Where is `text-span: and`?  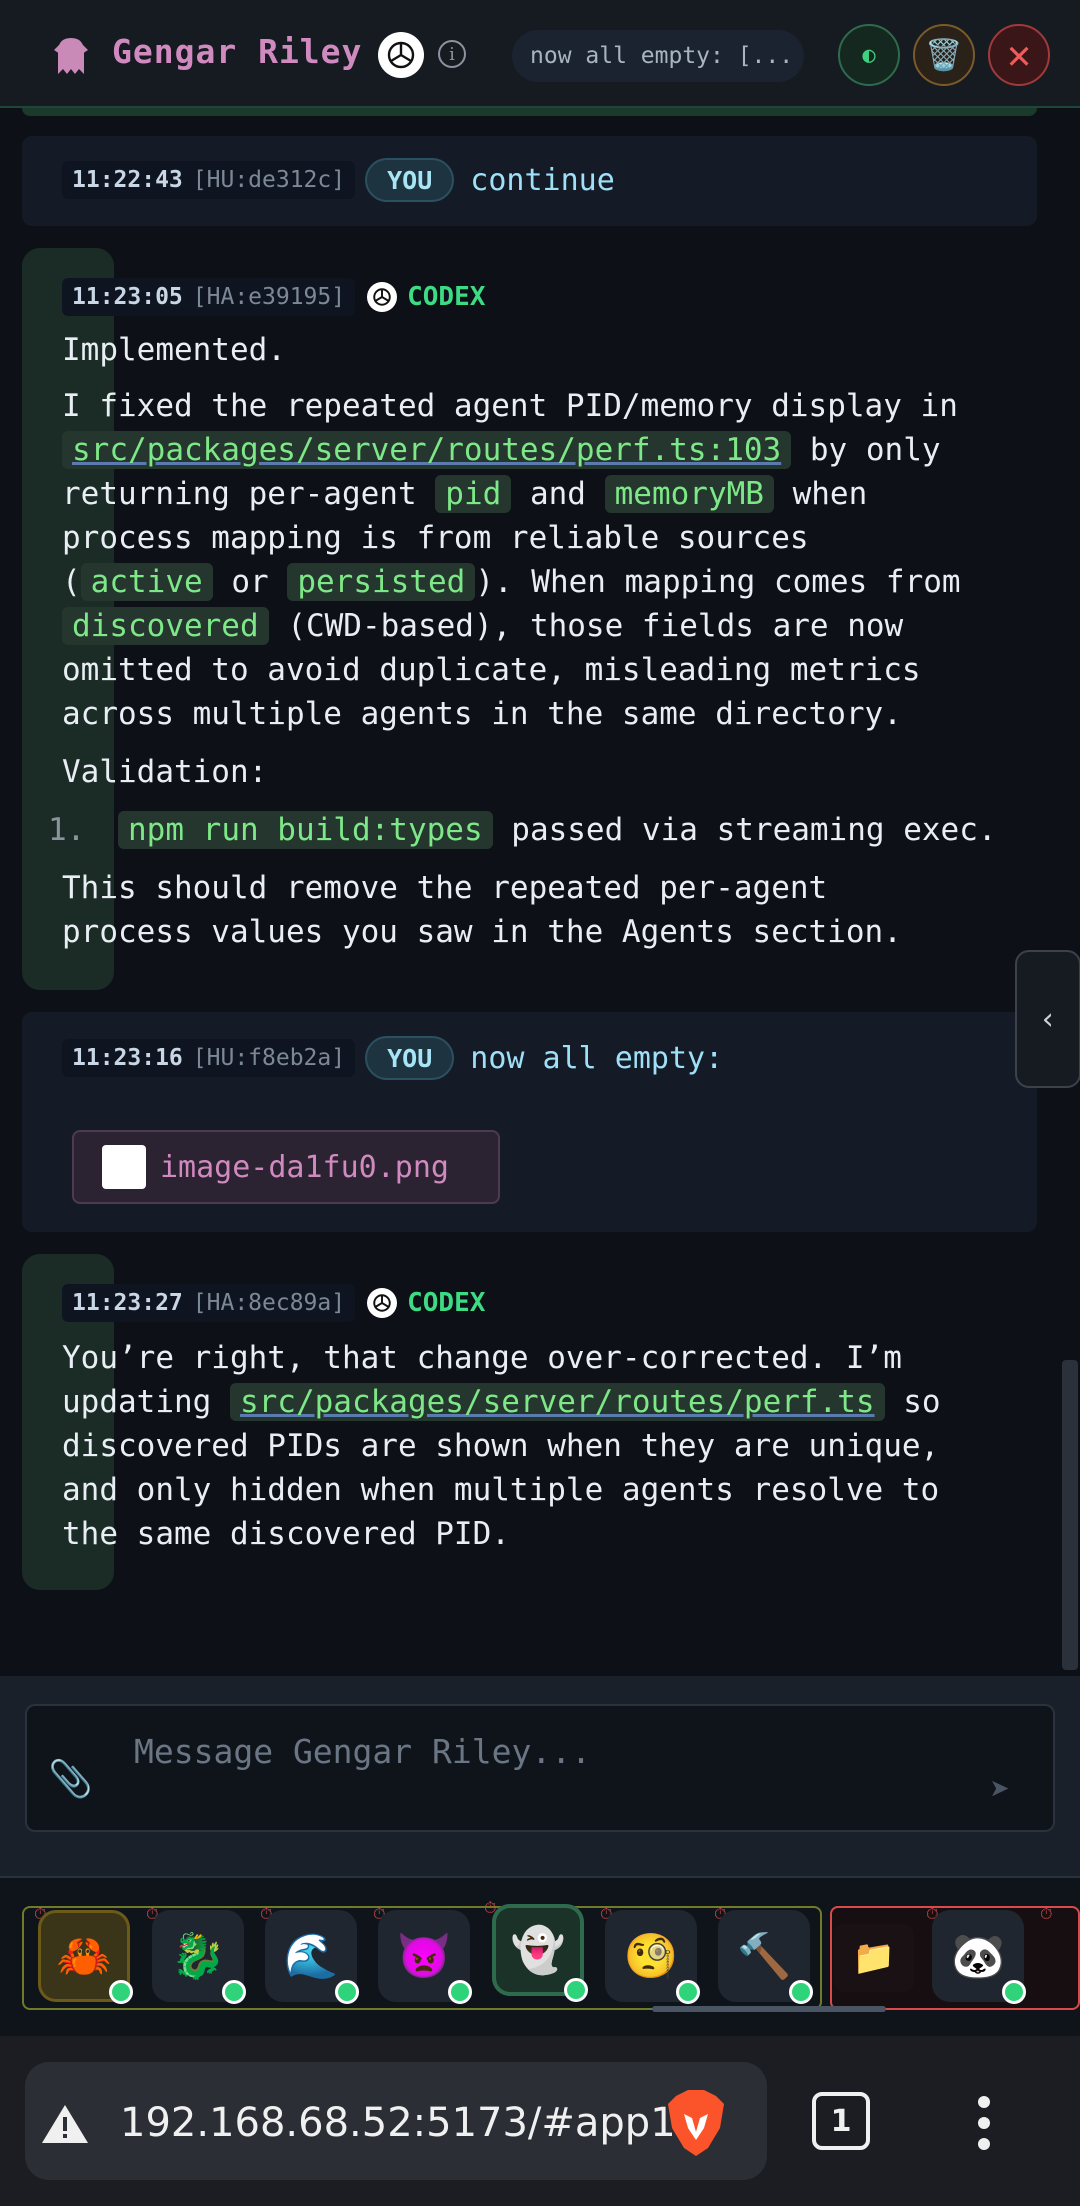 text-span: and is located at coordinates (557, 494).